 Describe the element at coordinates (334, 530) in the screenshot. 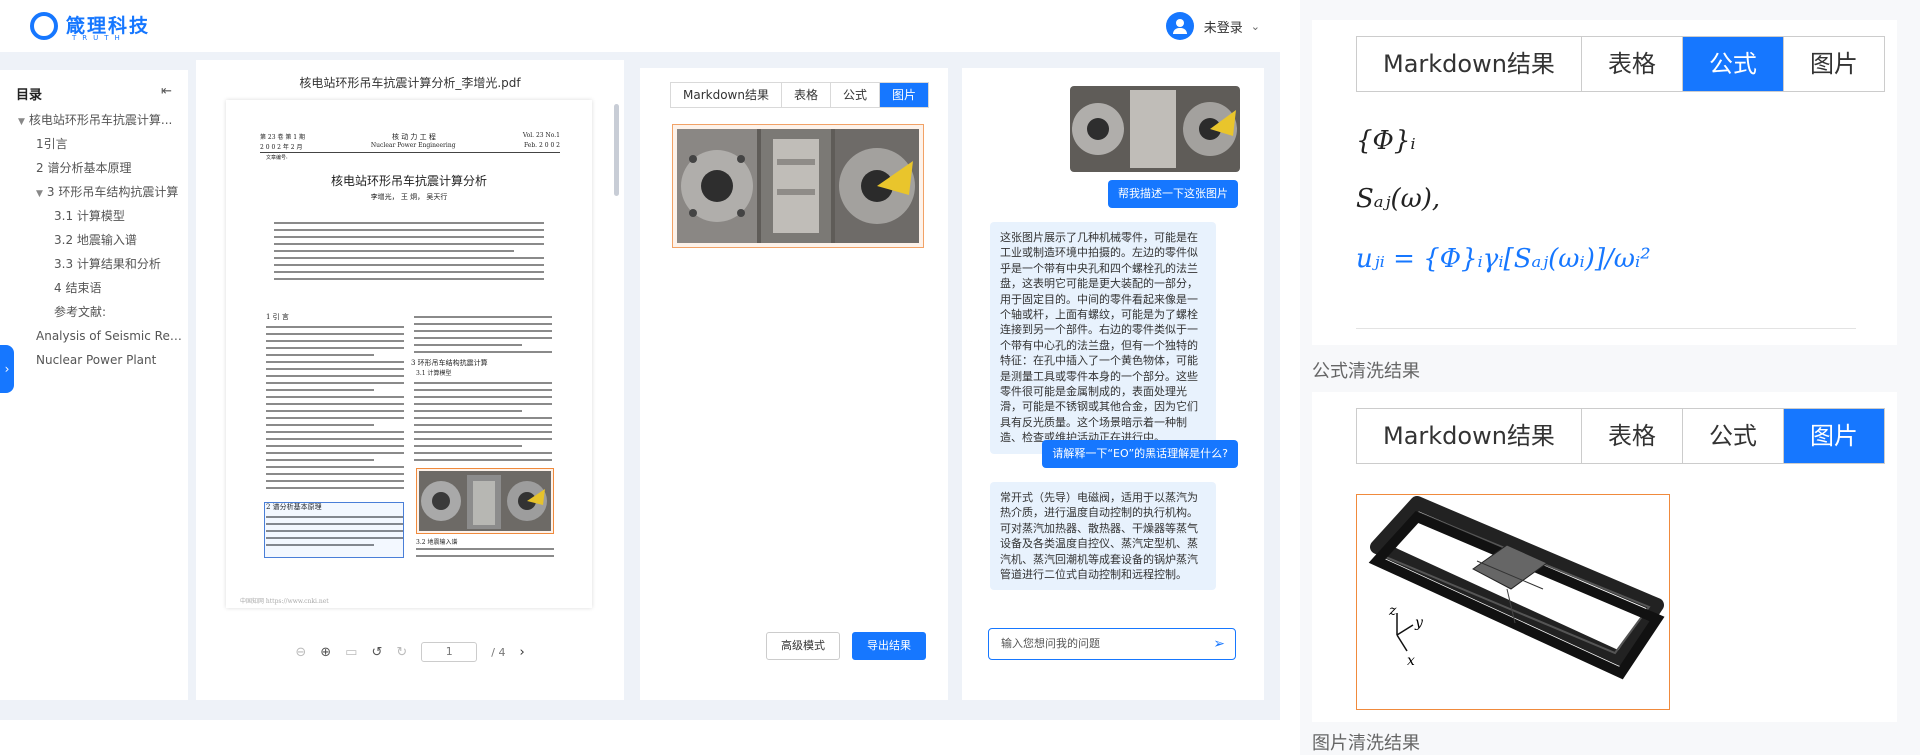

I see `pdf-highlighted-formula` at that location.